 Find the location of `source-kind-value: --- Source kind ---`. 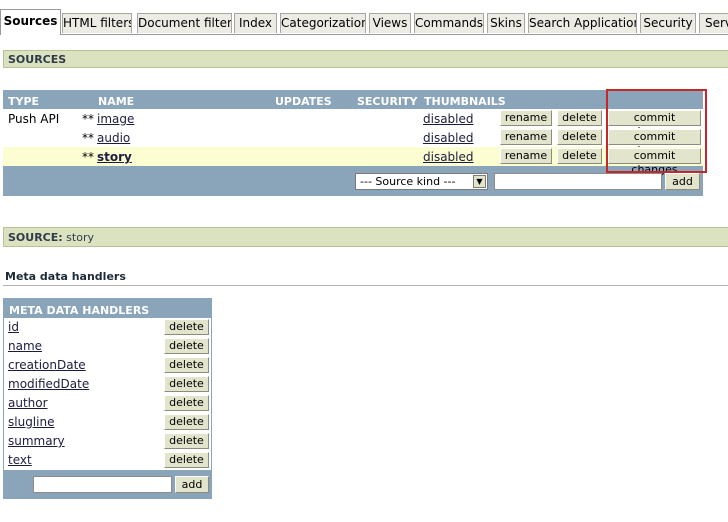

source-kind-value: --- Source kind --- is located at coordinates (408, 181).